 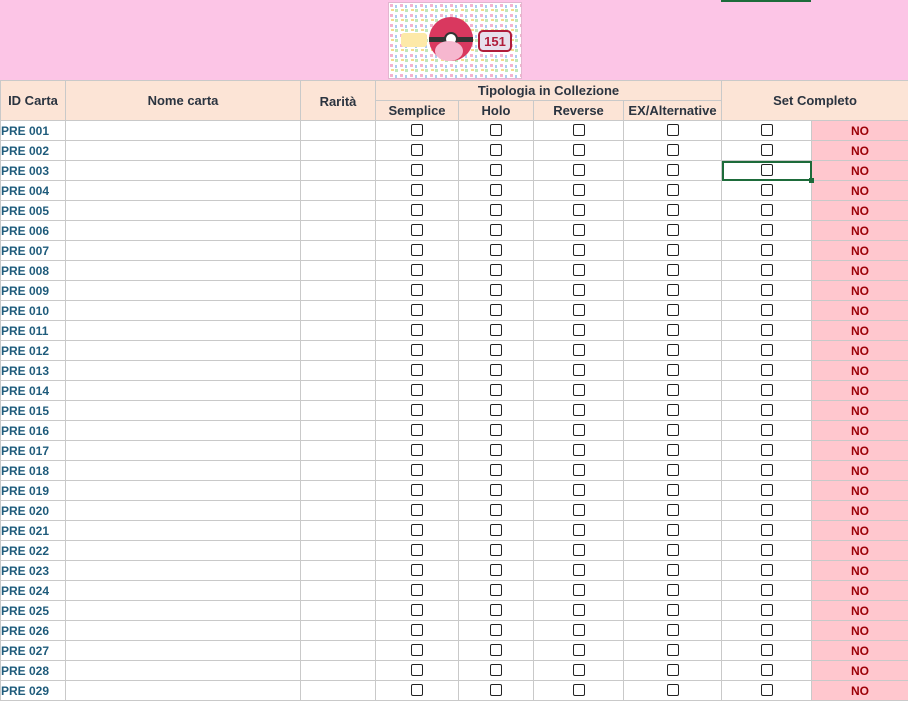 I want to click on card-id-cell: PRE 025, so click(x=33, y=611).